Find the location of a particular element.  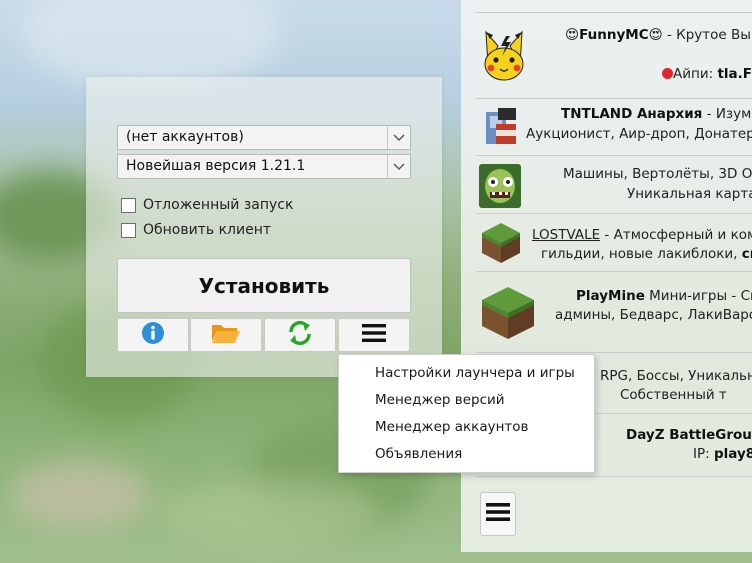

server-address: IP: play8 is located at coordinates (722, 454).